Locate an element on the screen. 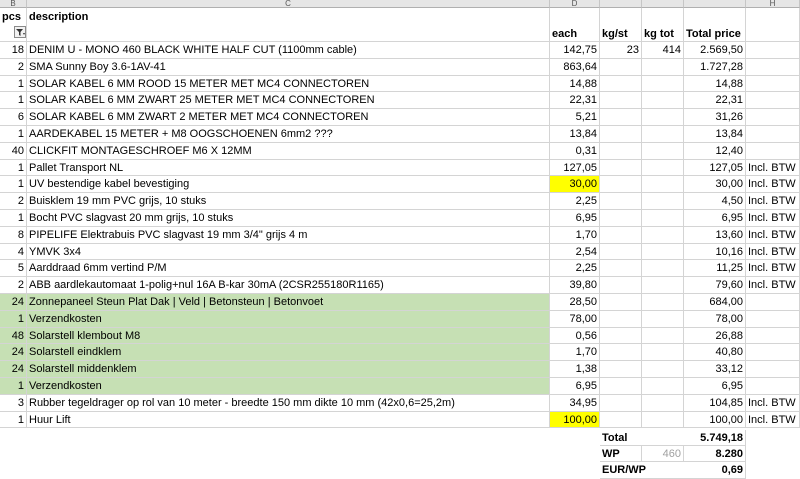 Image resolution: width=800 pixels, height=479 pixels. cell-description: Solarstell klembout M8 is located at coordinates (288, 336).